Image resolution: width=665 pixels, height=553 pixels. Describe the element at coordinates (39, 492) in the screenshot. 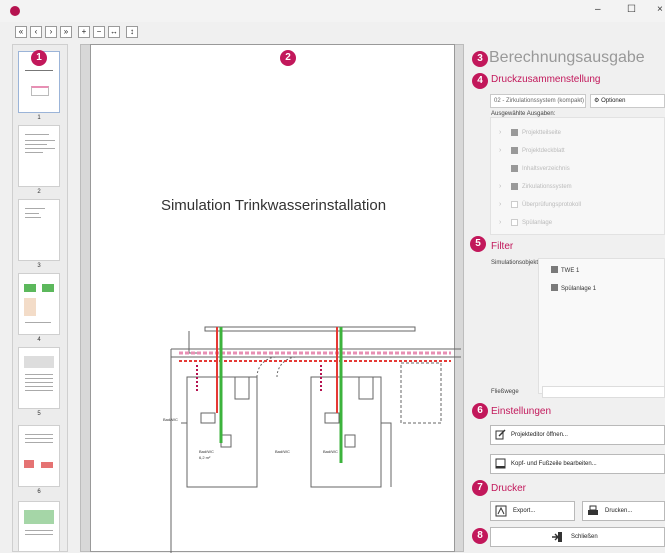

I see `thumbnail-page-number: 6` at that location.